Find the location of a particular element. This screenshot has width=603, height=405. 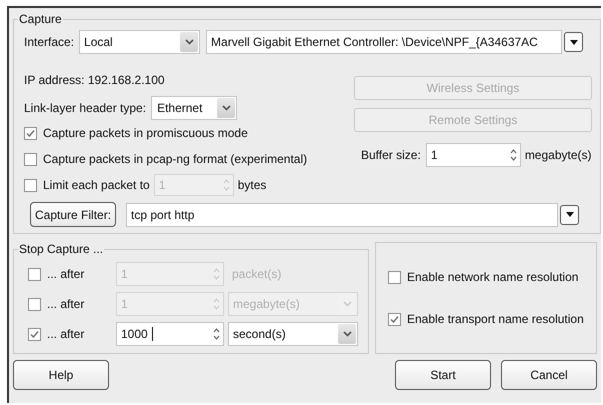

checkbox-option: Enable network name resolution is located at coordinates (492, 277).